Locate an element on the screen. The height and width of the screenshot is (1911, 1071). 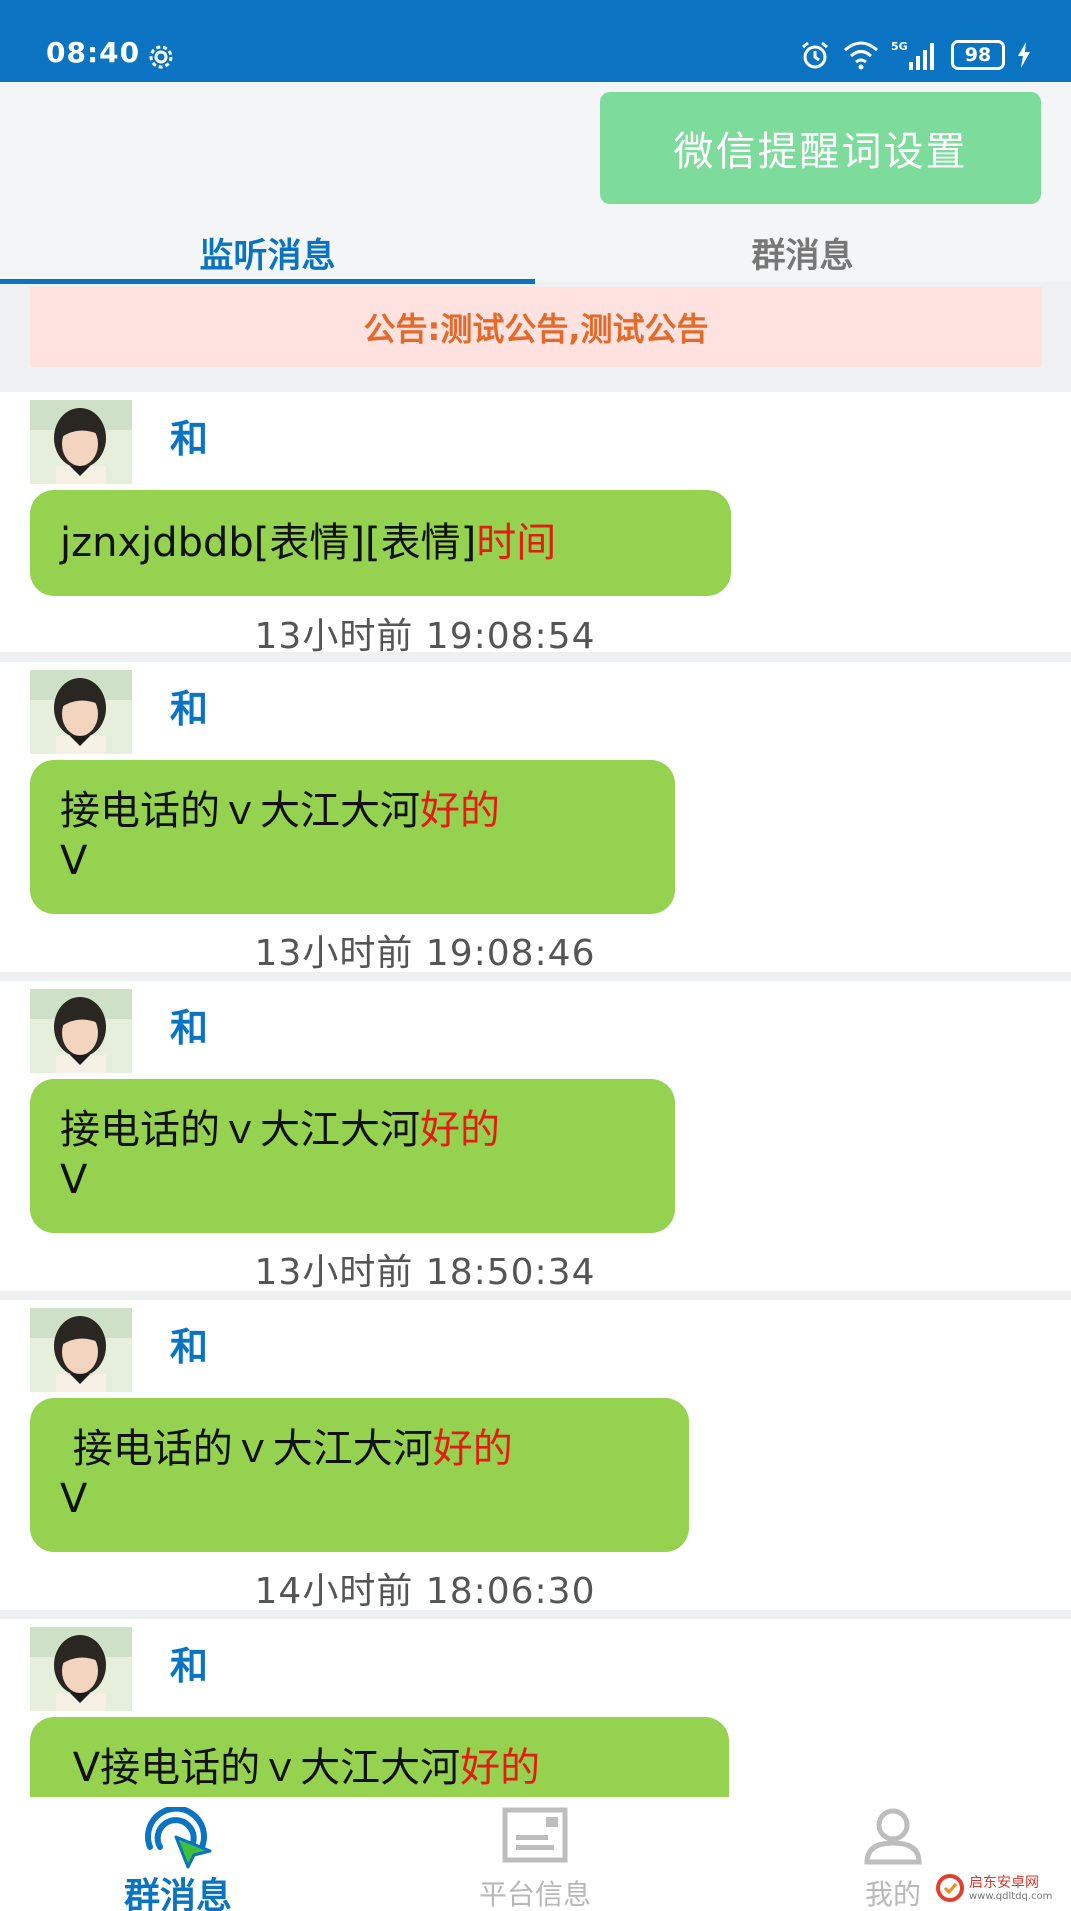
message-timestamp: 13小时前 19:08:54 is located at coordinates (425, 636).